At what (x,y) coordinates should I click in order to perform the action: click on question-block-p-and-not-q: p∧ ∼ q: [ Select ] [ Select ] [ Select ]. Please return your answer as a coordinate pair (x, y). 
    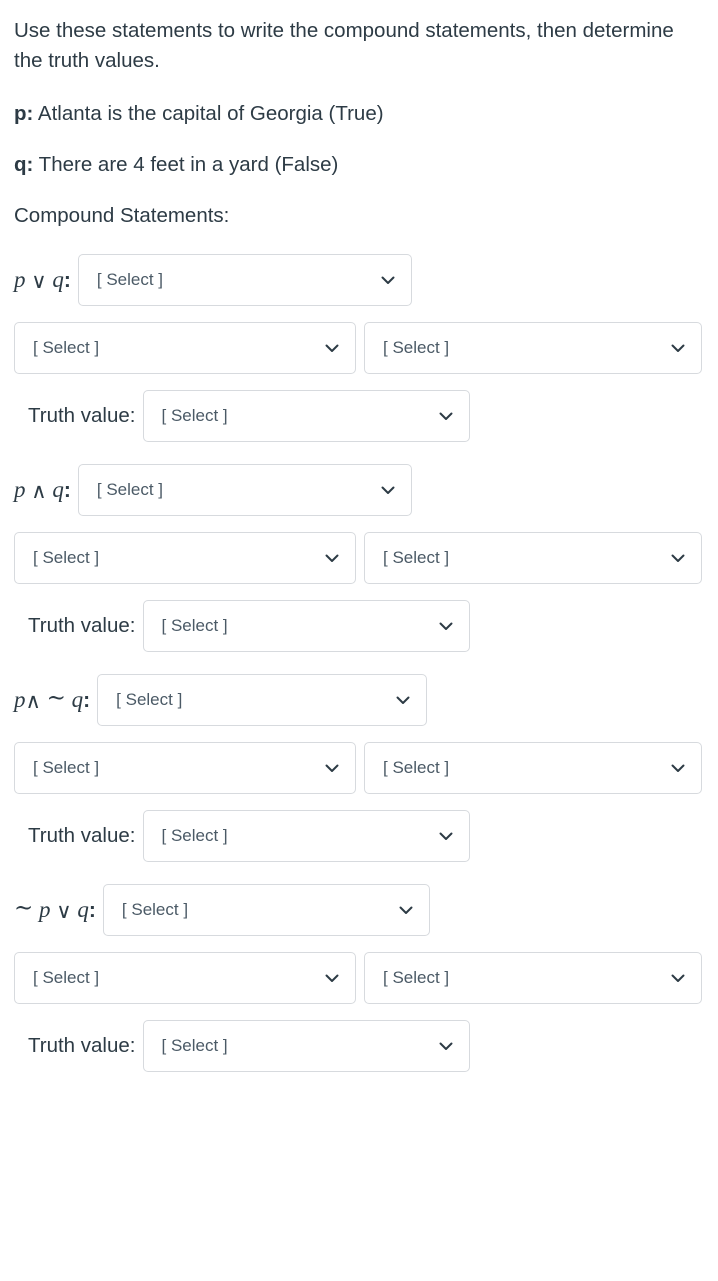
    Looking at the image, I should click on (359, 767).